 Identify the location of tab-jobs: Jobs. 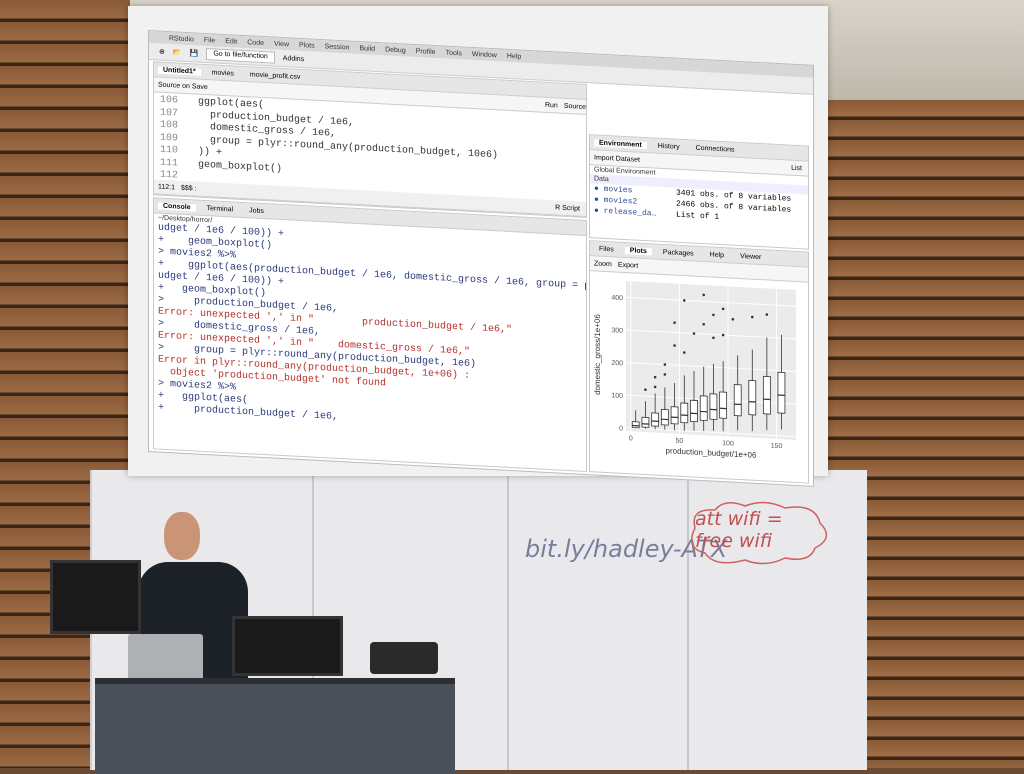
(256, 211).